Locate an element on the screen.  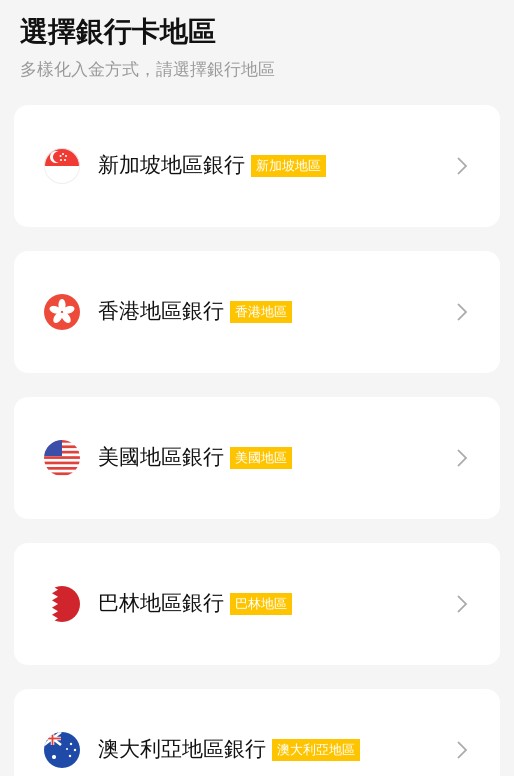
region-card: 巴林地區銀行 巴林地區 is located at coordinates (257, 604).